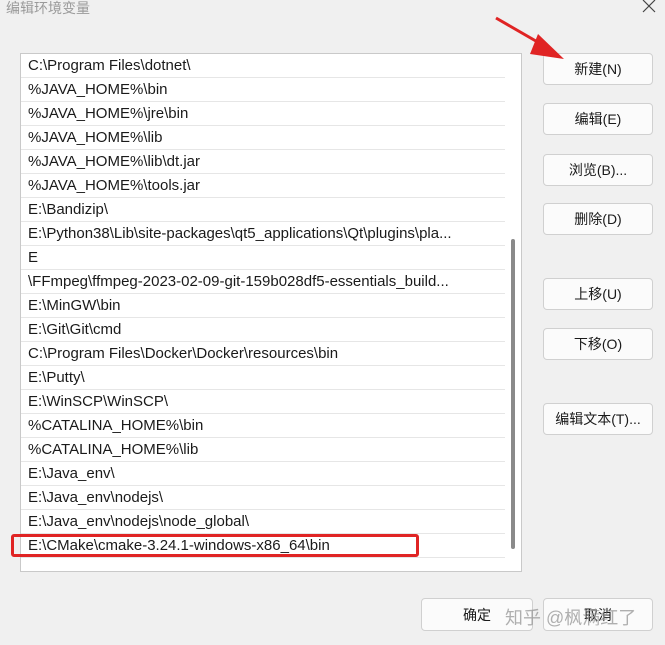  What do you see at coordinates (571, 618) in the screenshot?
I see `watermark: 知乎 @枫满红了` at bounding box center [571, 618].